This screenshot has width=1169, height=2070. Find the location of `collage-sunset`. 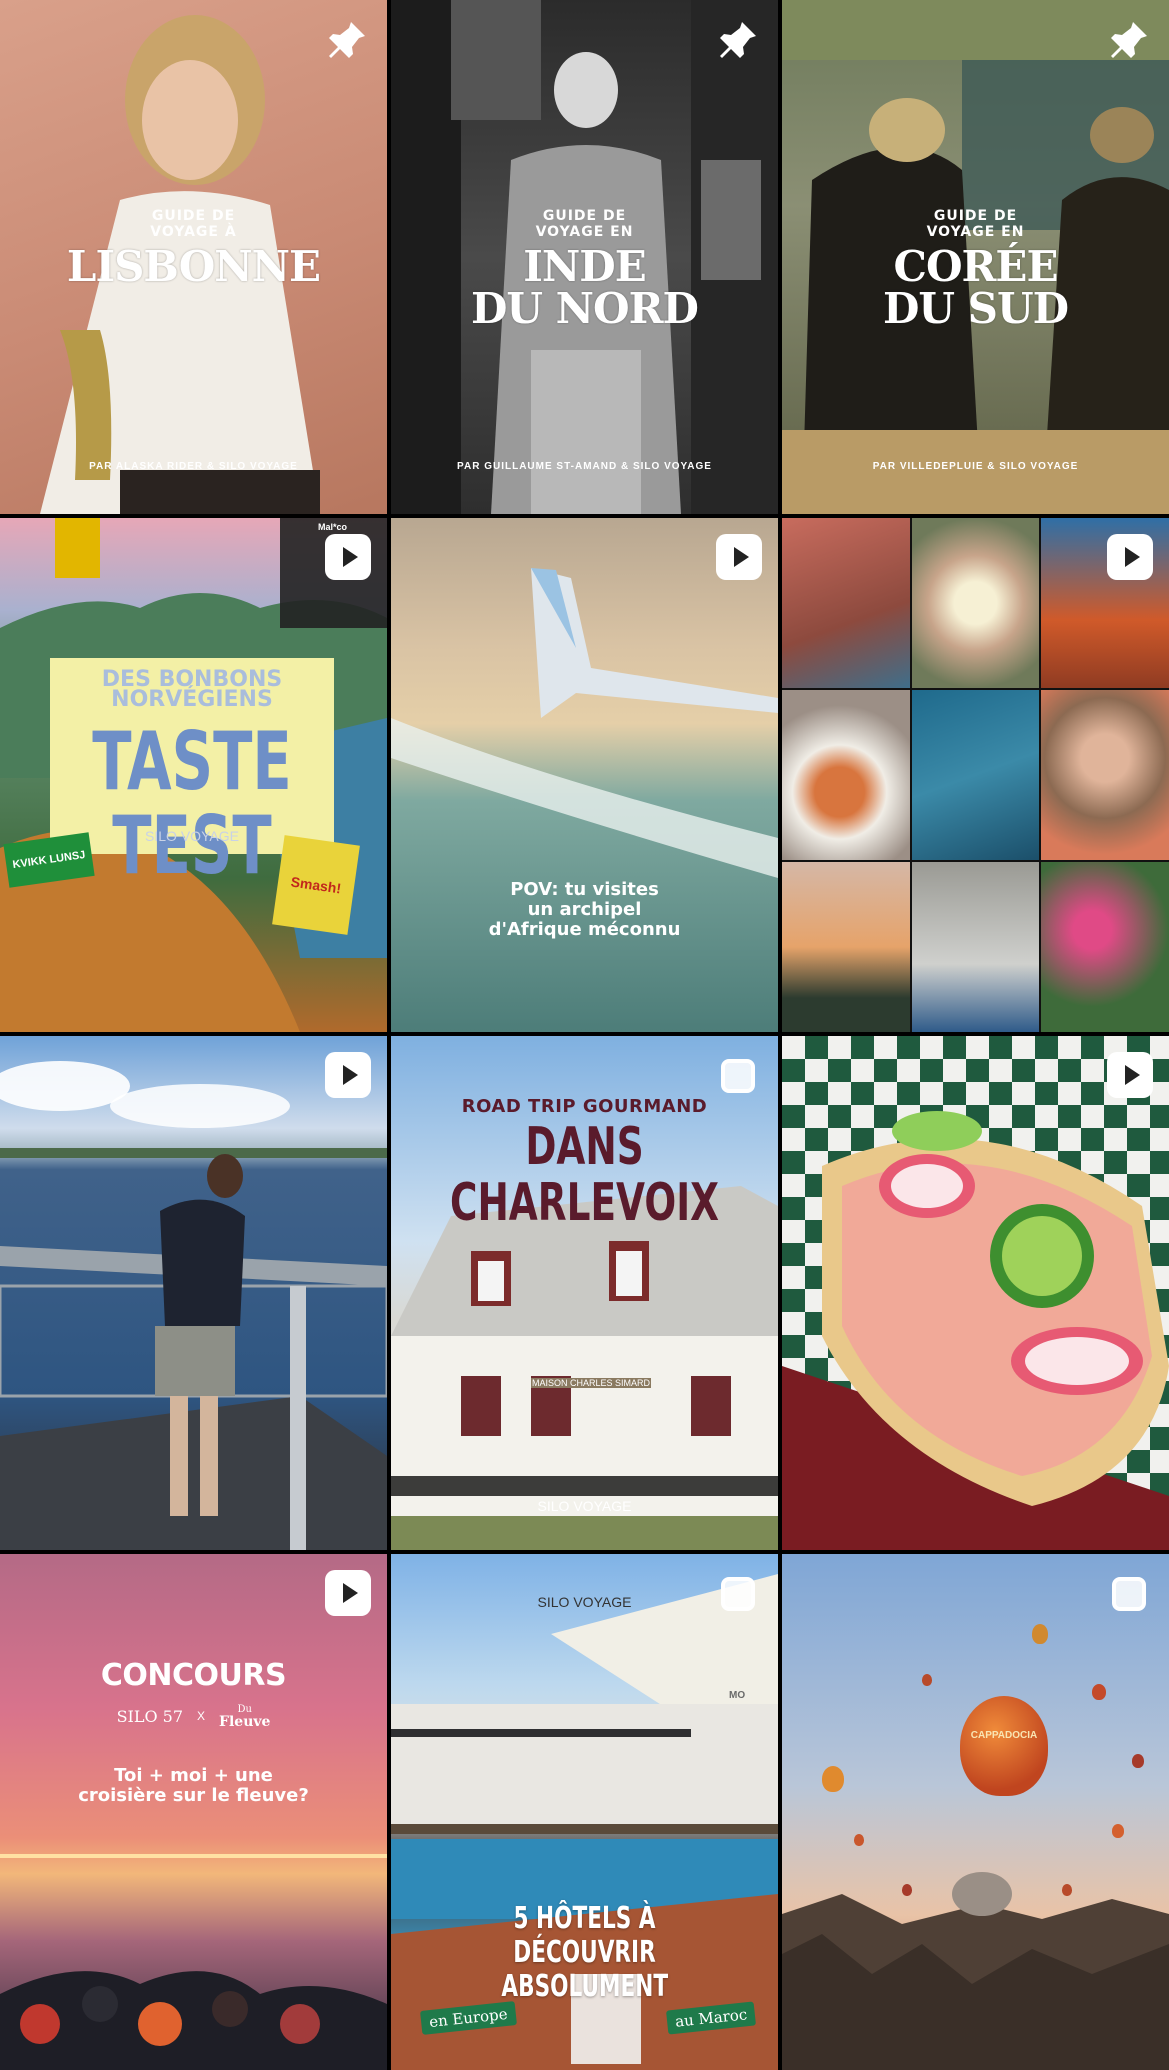

collage-sunset is located at coordinates (846, 947).